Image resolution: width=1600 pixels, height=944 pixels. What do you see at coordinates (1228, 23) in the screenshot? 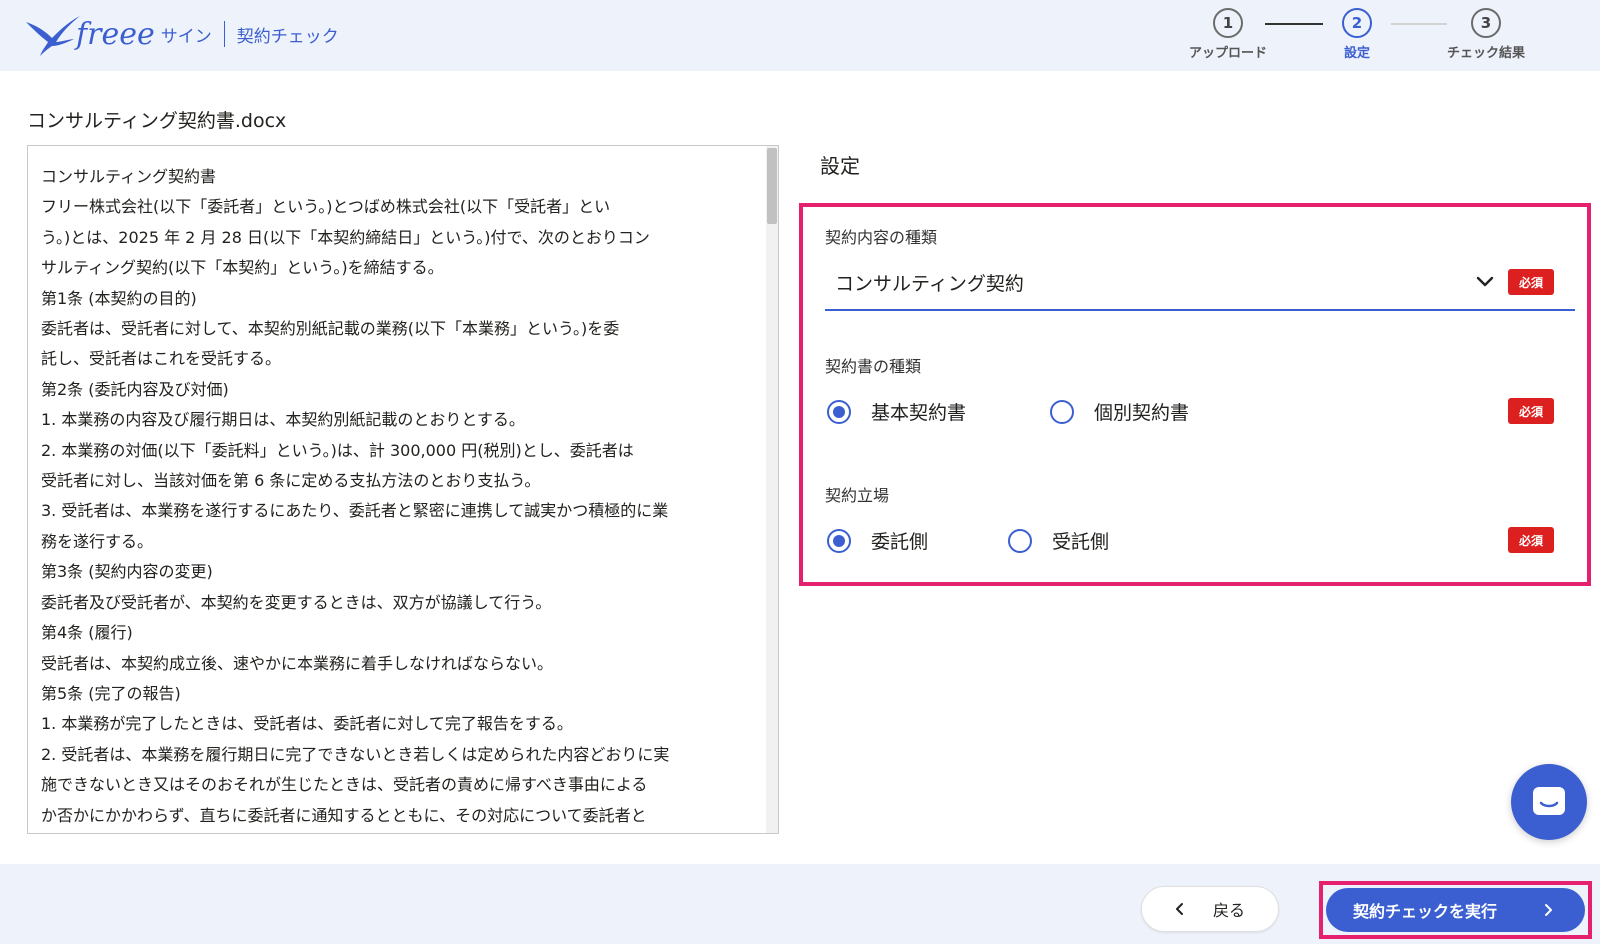
I see `step-number: 1` at bounding box center [1228, 23].